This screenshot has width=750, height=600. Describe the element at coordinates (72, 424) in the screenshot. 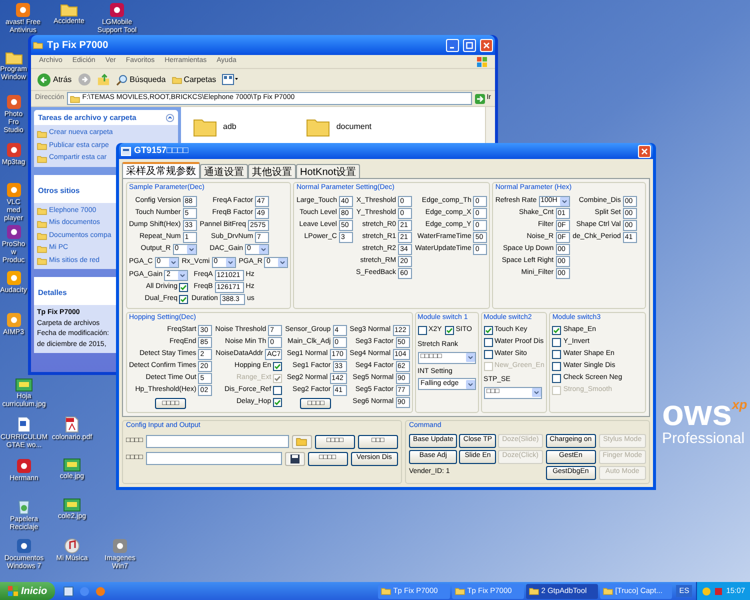

I see `pdf-file-icon` at that location.